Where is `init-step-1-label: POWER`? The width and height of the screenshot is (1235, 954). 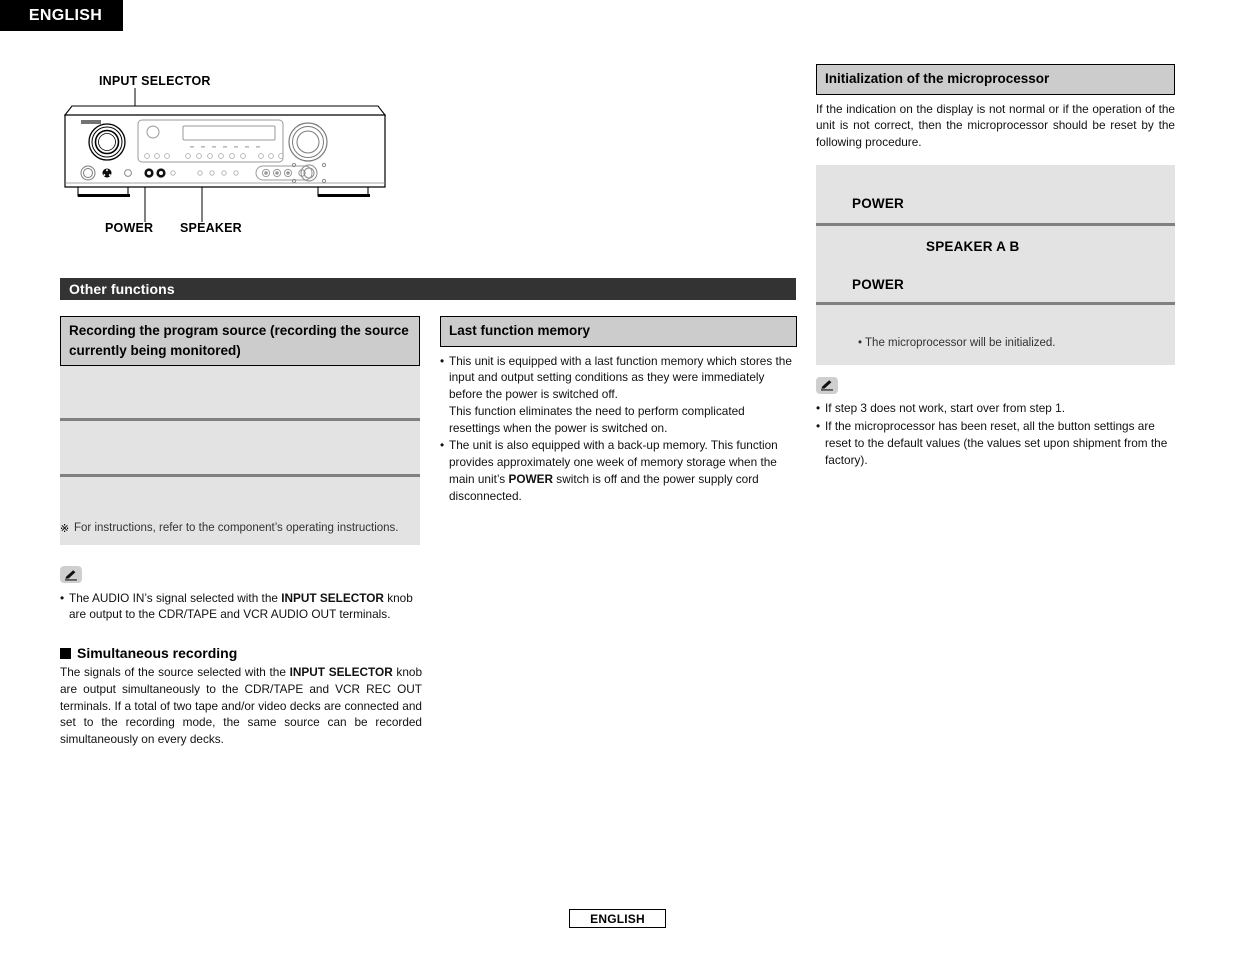
init-step-1-label: POWER is located at coordinates (878, 203).